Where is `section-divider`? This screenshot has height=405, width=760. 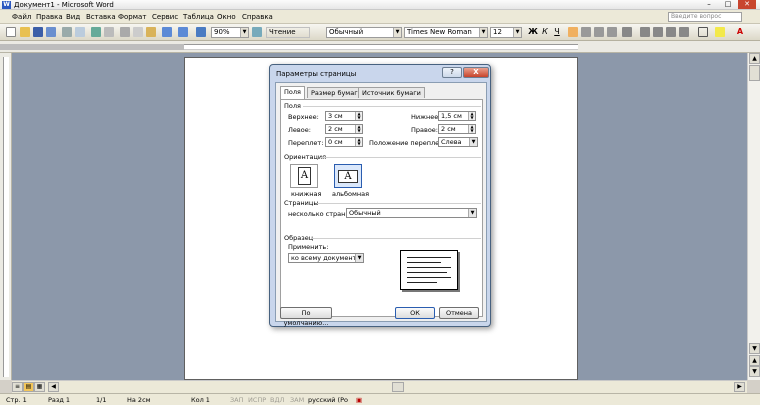 section-divider is located at coordinates (396, 238).